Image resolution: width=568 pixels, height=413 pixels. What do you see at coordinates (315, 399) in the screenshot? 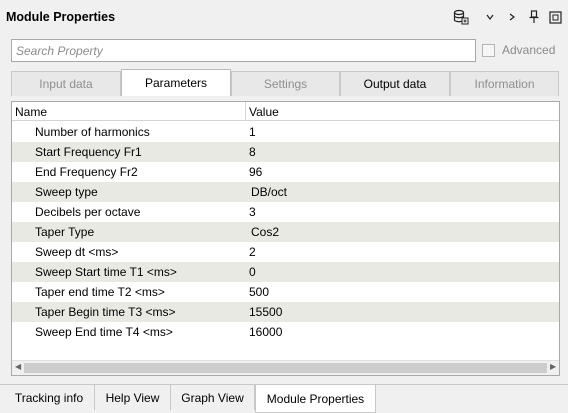
I see `tab-module-properties: Module Properties` at bounding box center [315, 399].